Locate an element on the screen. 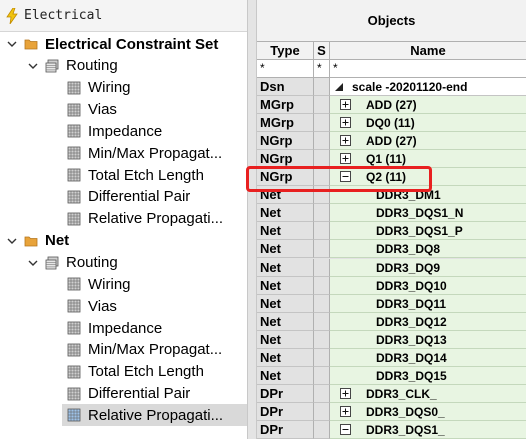 Image resolution: width=526 pixels, height=439 pixels. object-row: Net DDR3_DQS1_P is located at coordinates (391, 231).